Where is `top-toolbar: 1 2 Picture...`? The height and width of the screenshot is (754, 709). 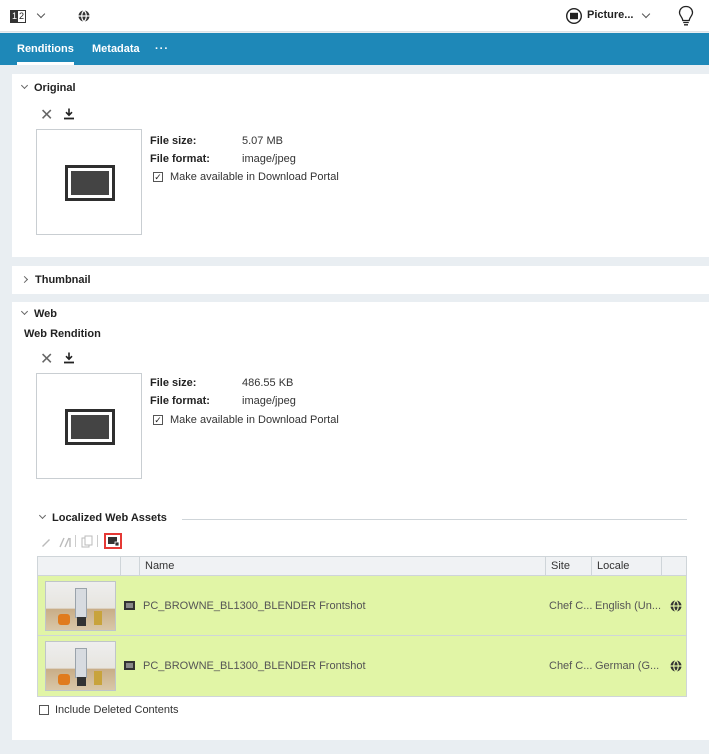
top-toolbar: 1 2 Picture... is located at coordinates (354, 16).